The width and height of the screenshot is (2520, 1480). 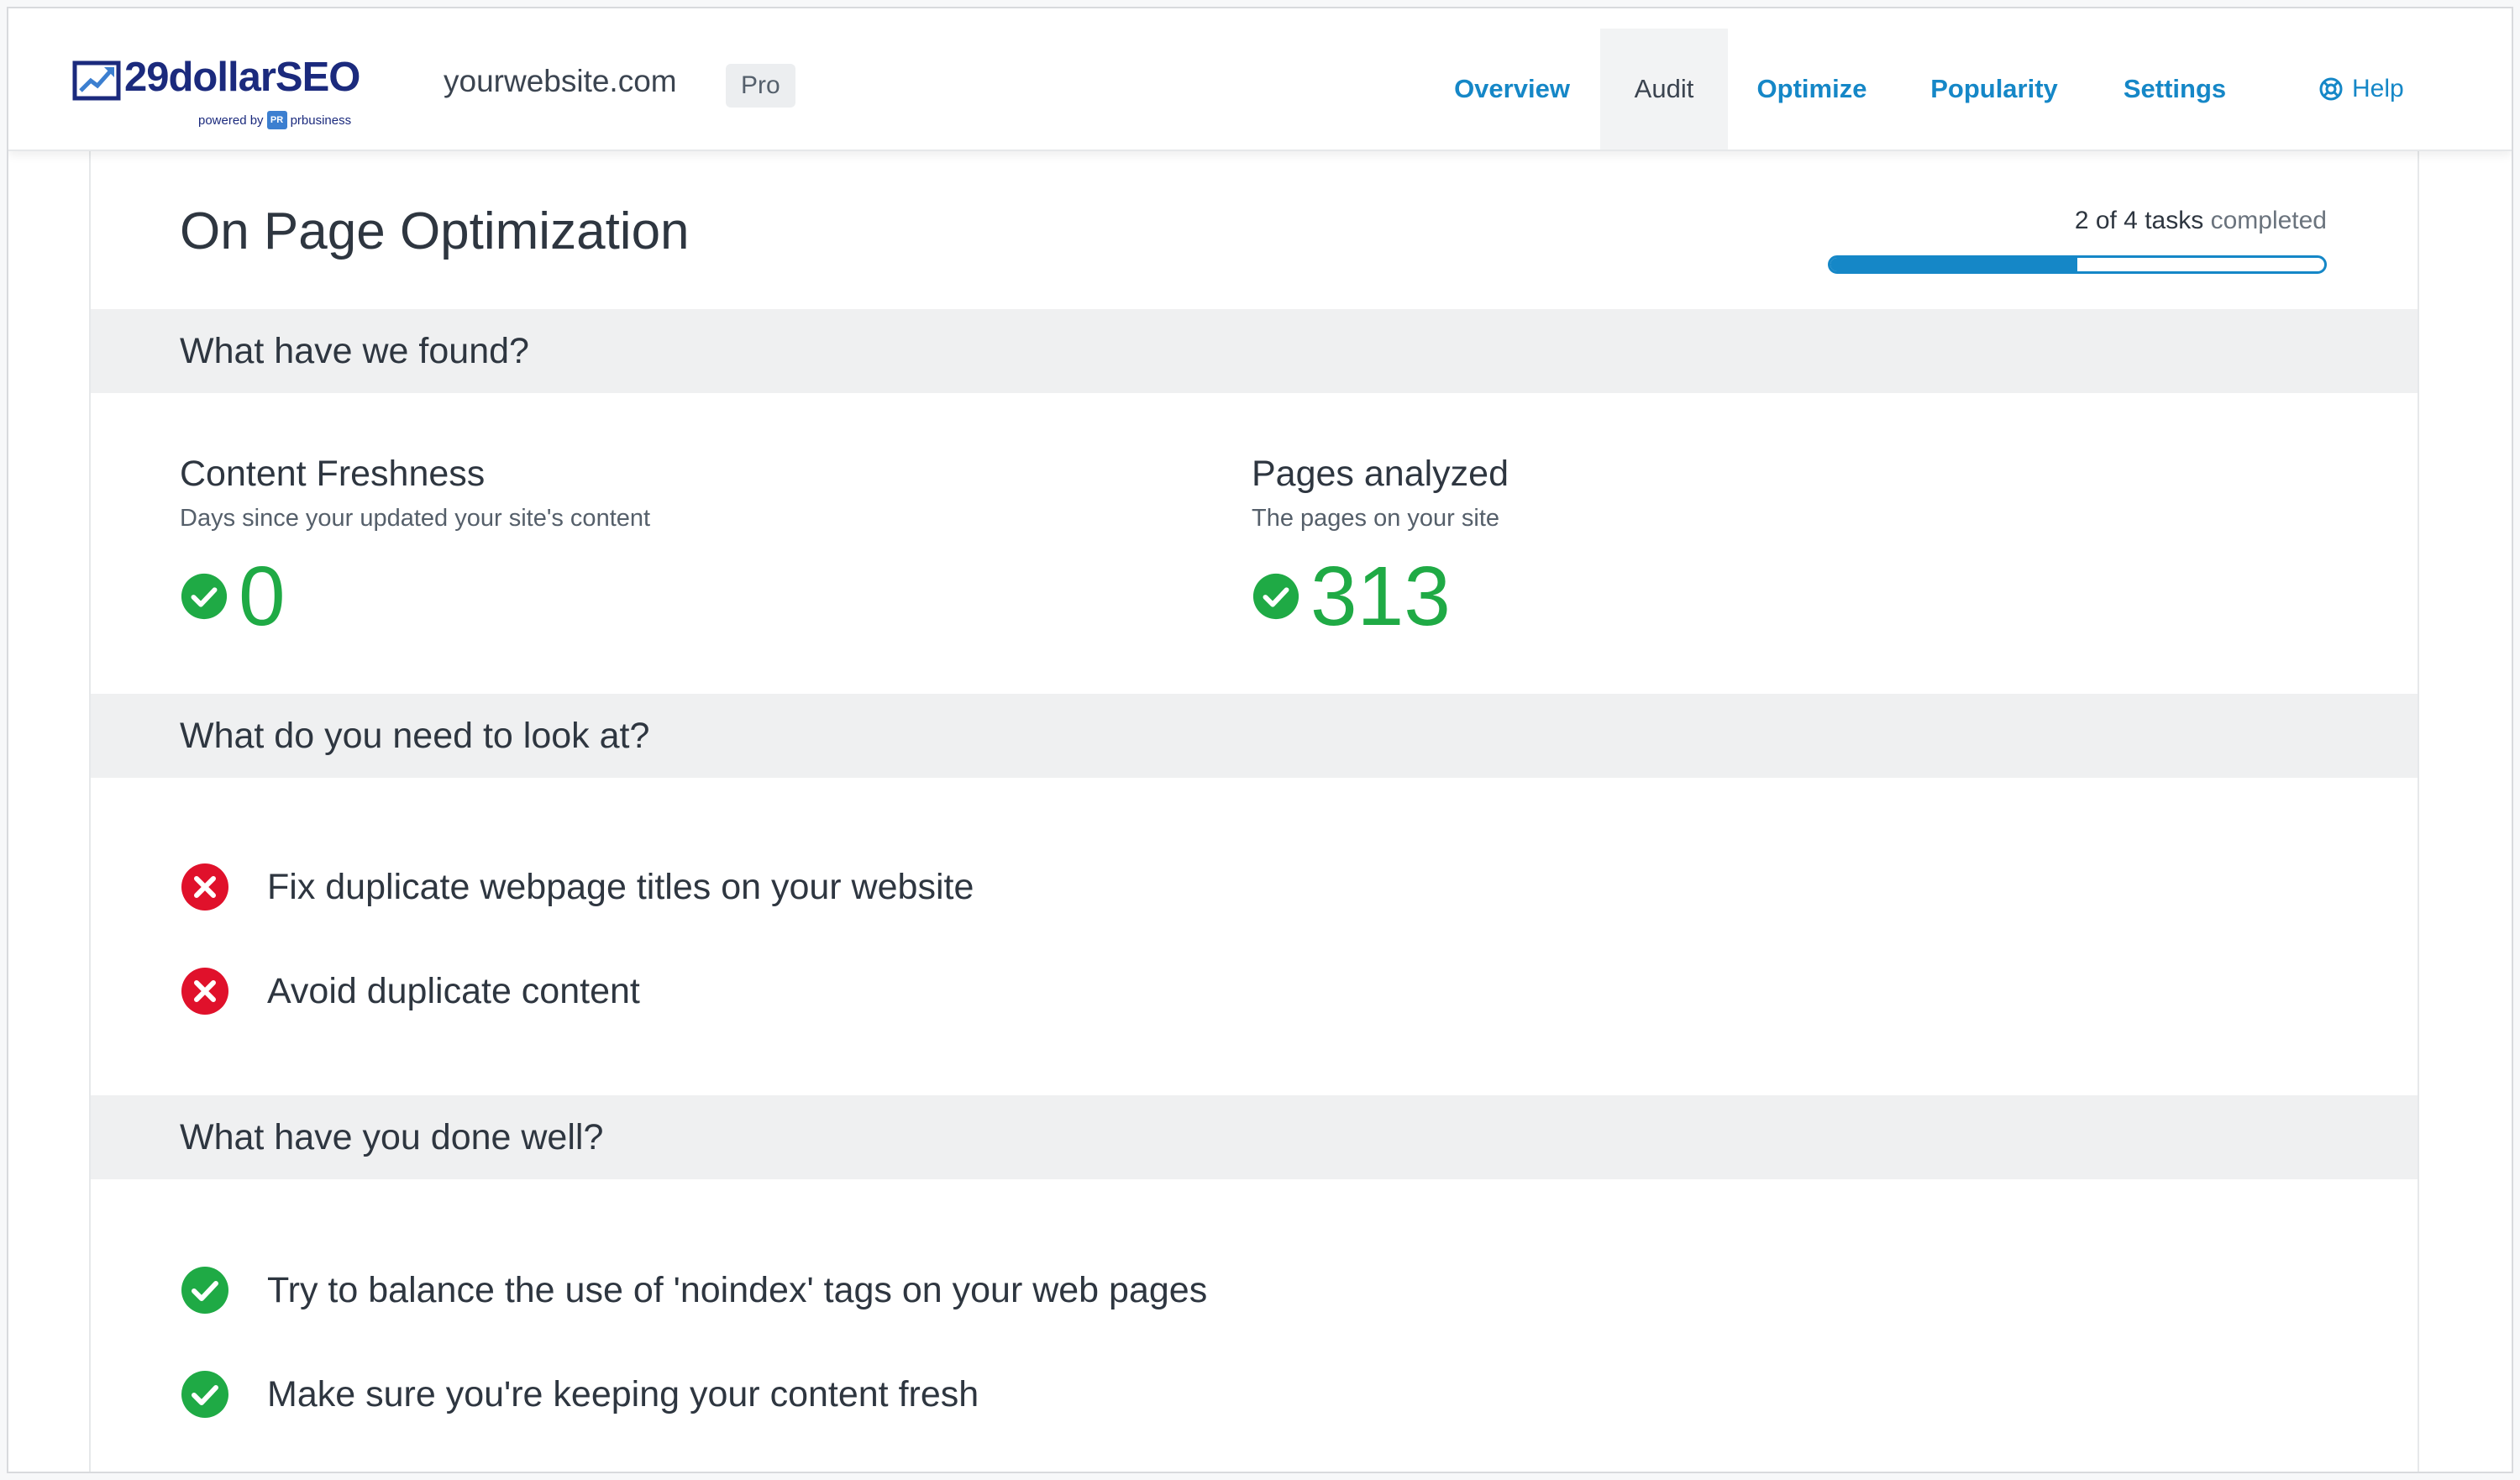 I want to click on nav-settings: Settings, so click(x=2174, y=89).